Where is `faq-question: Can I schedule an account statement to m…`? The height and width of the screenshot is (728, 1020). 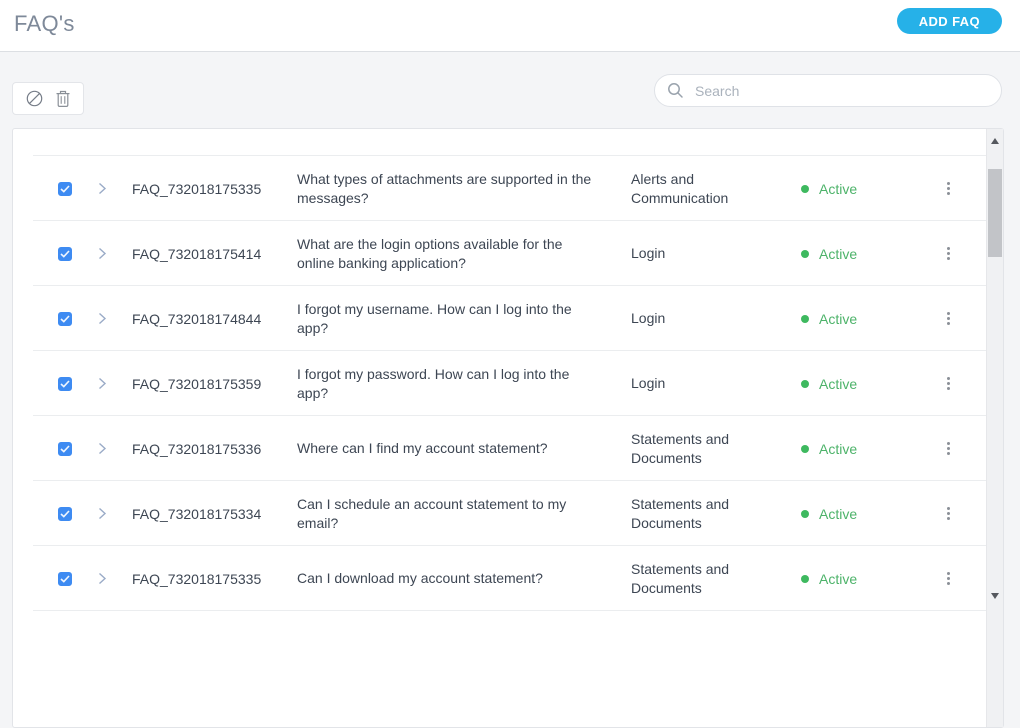
faq-question: Can I schedule an account statement to m… is located at coordinates (432, 513).